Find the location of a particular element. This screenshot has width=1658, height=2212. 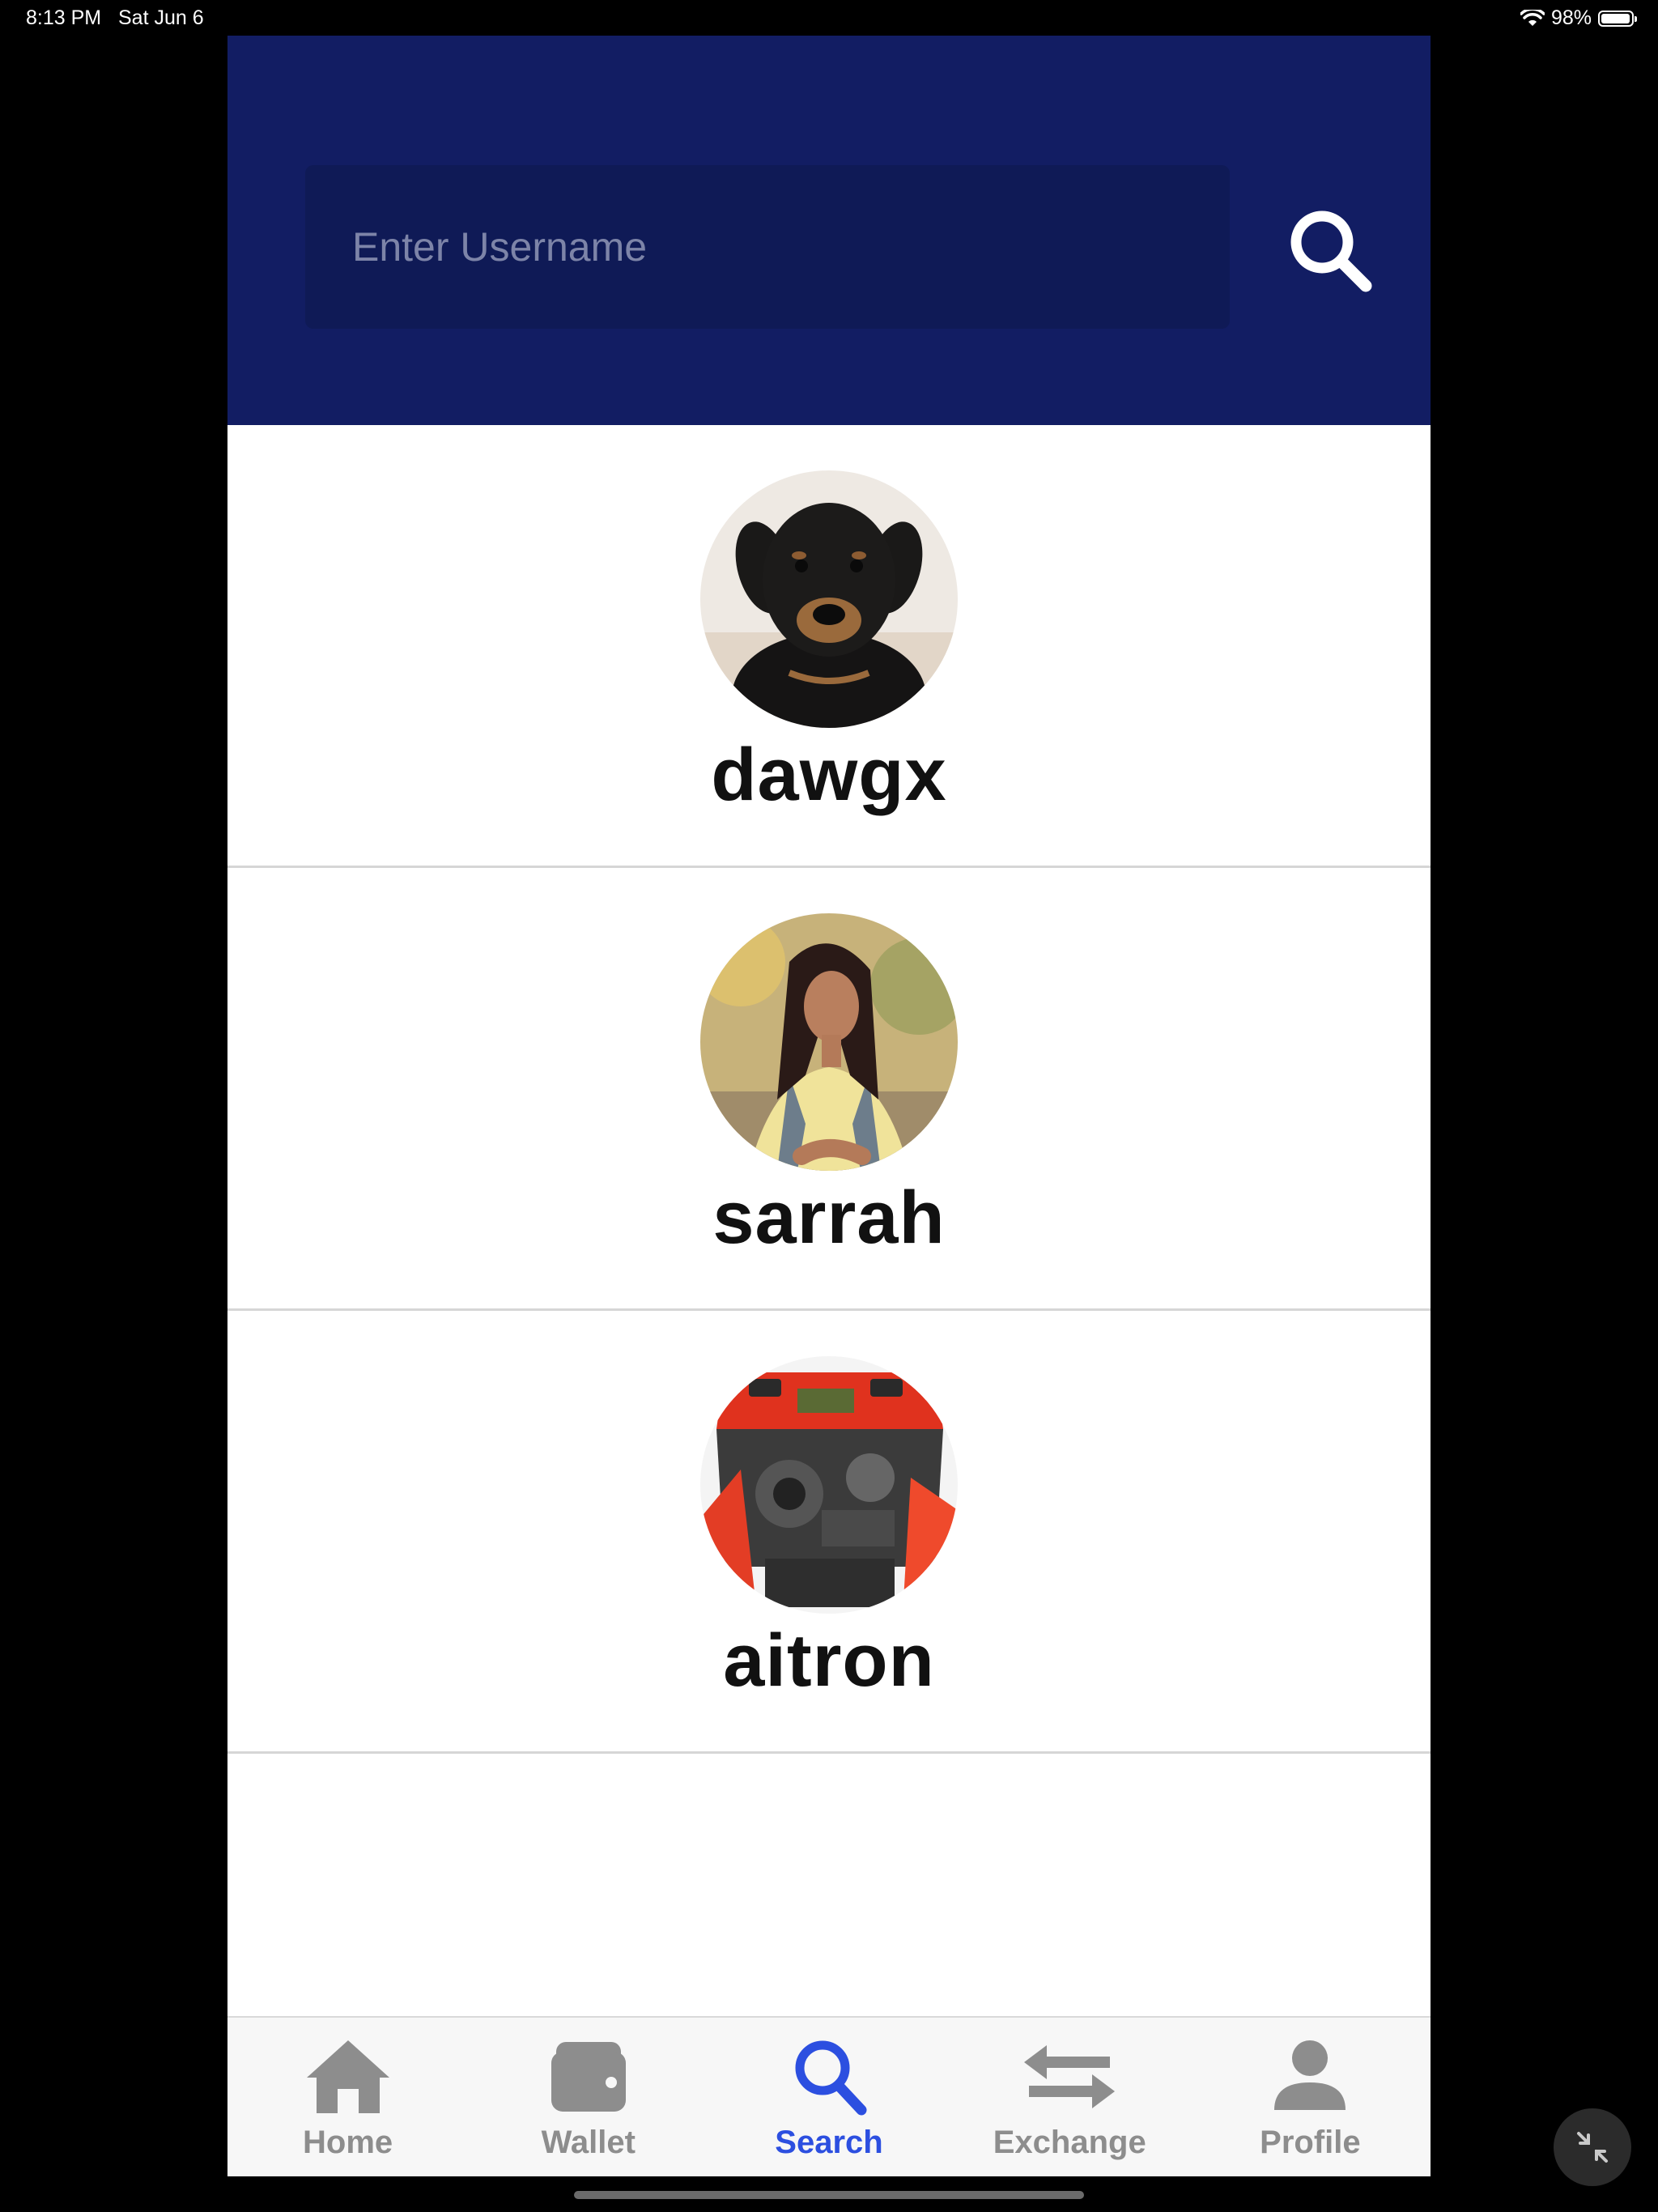

collapse-arrows-icon is located at coordinates (1592, 2148).